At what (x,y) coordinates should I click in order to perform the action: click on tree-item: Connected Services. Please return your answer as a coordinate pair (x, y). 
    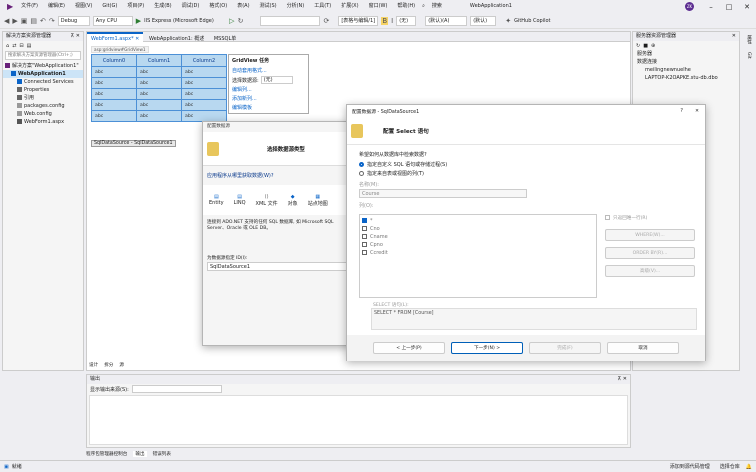
    Looking at the image, I should click on (43, 82).